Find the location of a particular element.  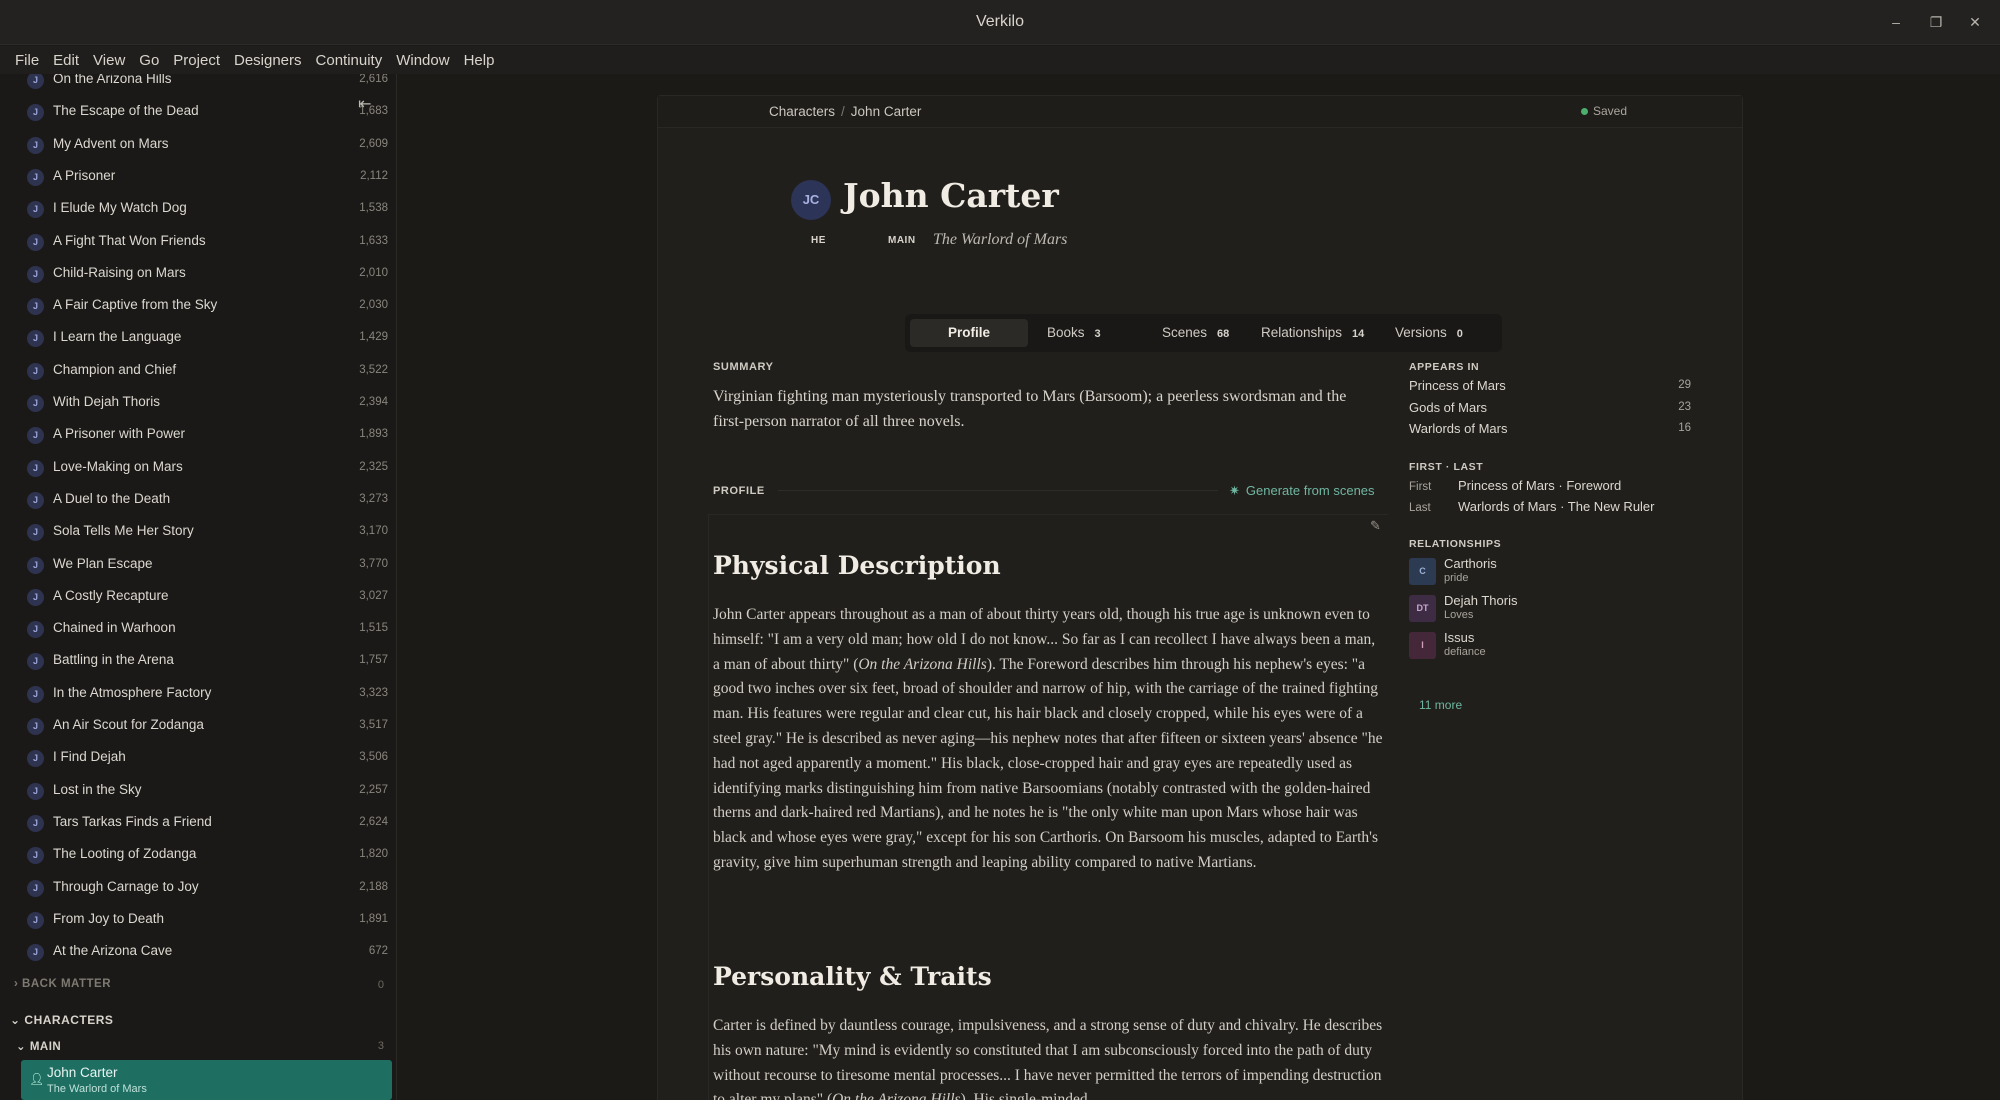

chapter-title: A Prisoner with Power is located at coordinates (119, 434).